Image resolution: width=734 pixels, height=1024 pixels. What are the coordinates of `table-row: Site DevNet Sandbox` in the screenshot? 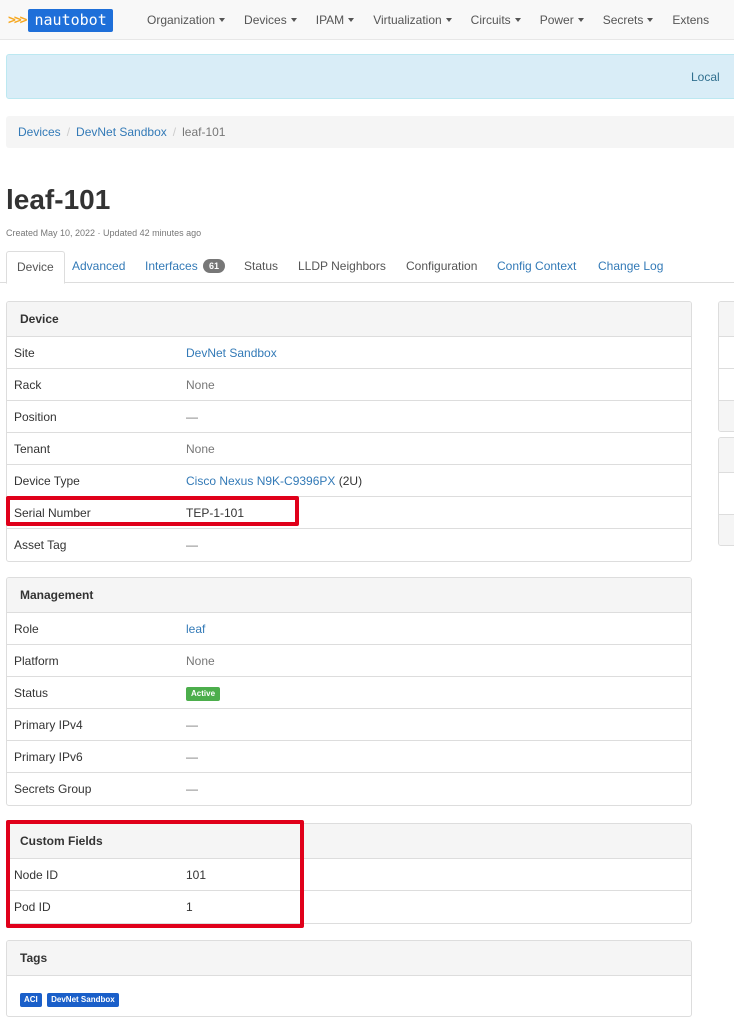 It's located at (349, 353).